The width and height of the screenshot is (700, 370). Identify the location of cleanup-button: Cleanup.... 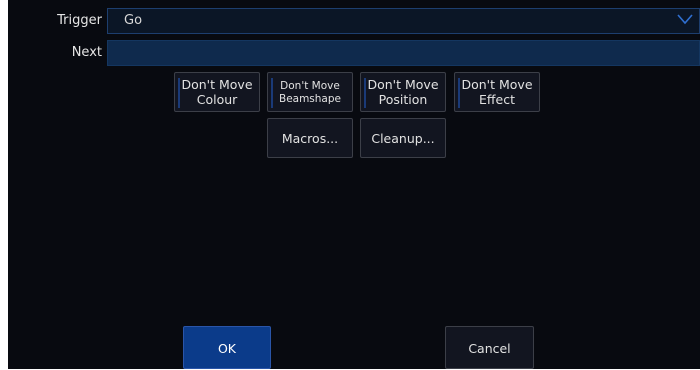
(403, 138).